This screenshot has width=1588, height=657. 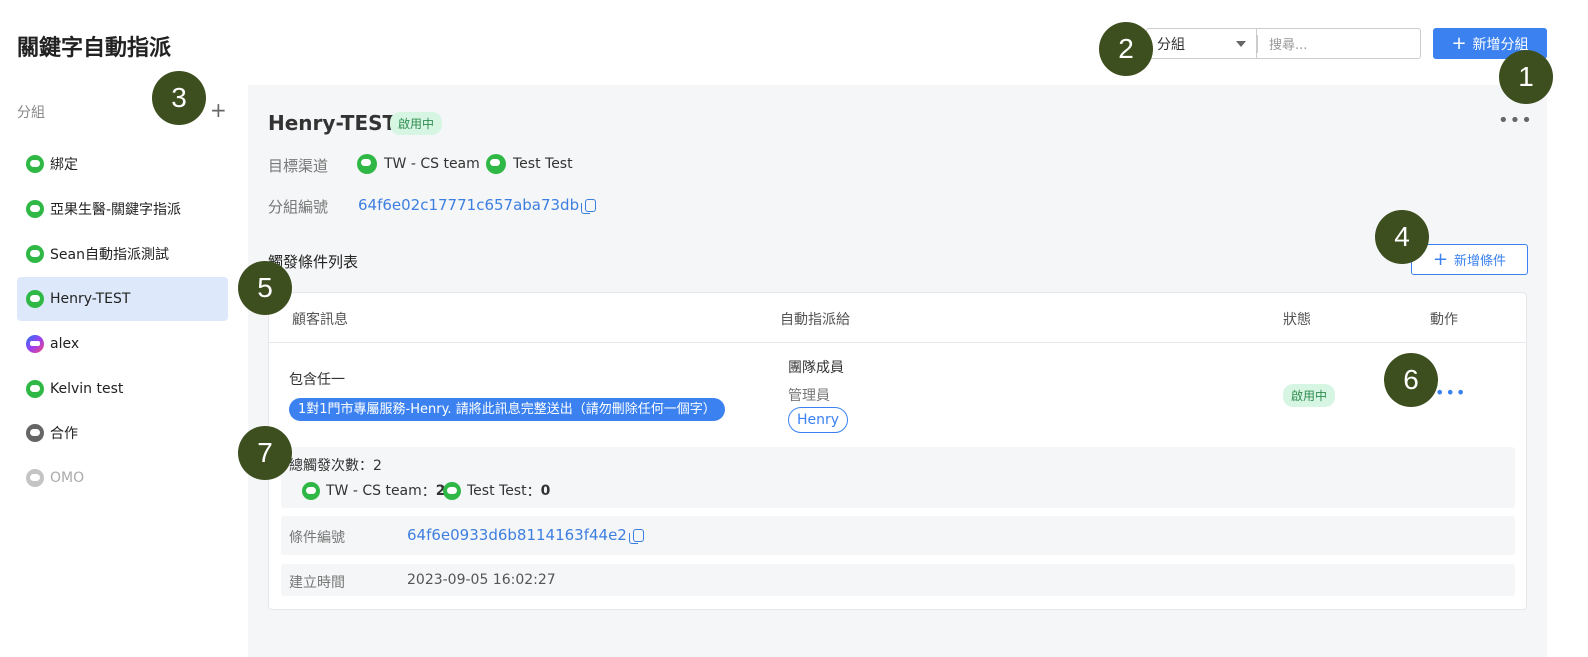 What do you see at coordinates (64, 434) in the screenshot?
I see `sidebar-item-label: 合作` at bounding box center [64, 434].